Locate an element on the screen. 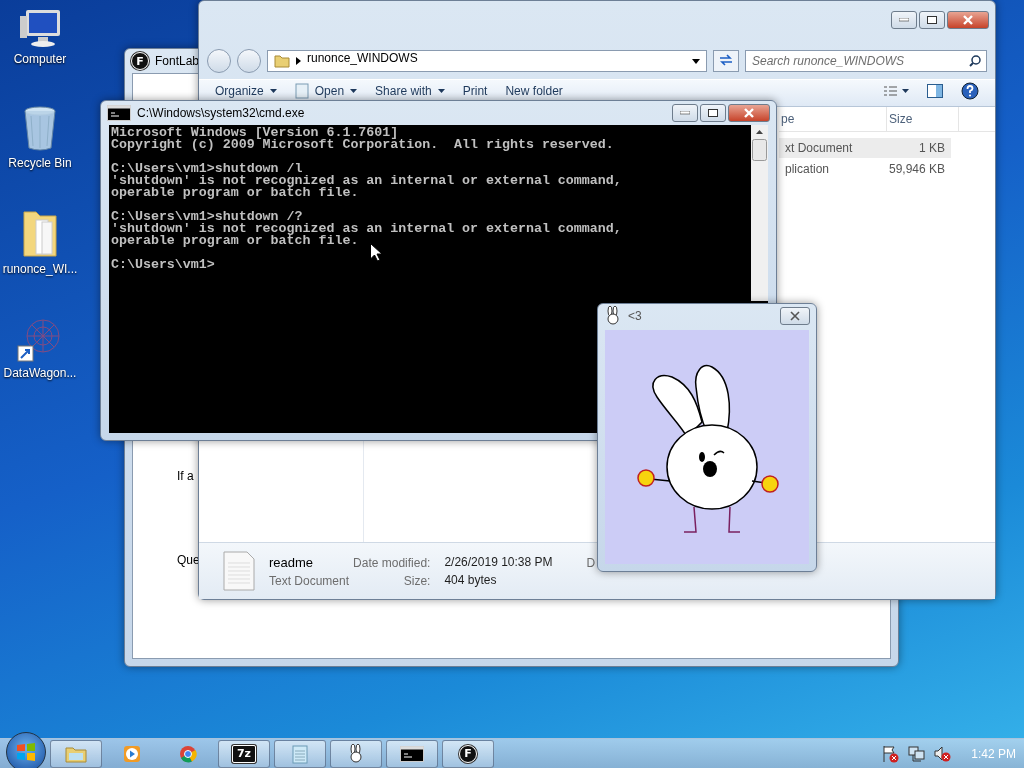 Image resolution: width=1024 pixels, height=768 pixels. column-header: Size is located at coordinates (923, 119).